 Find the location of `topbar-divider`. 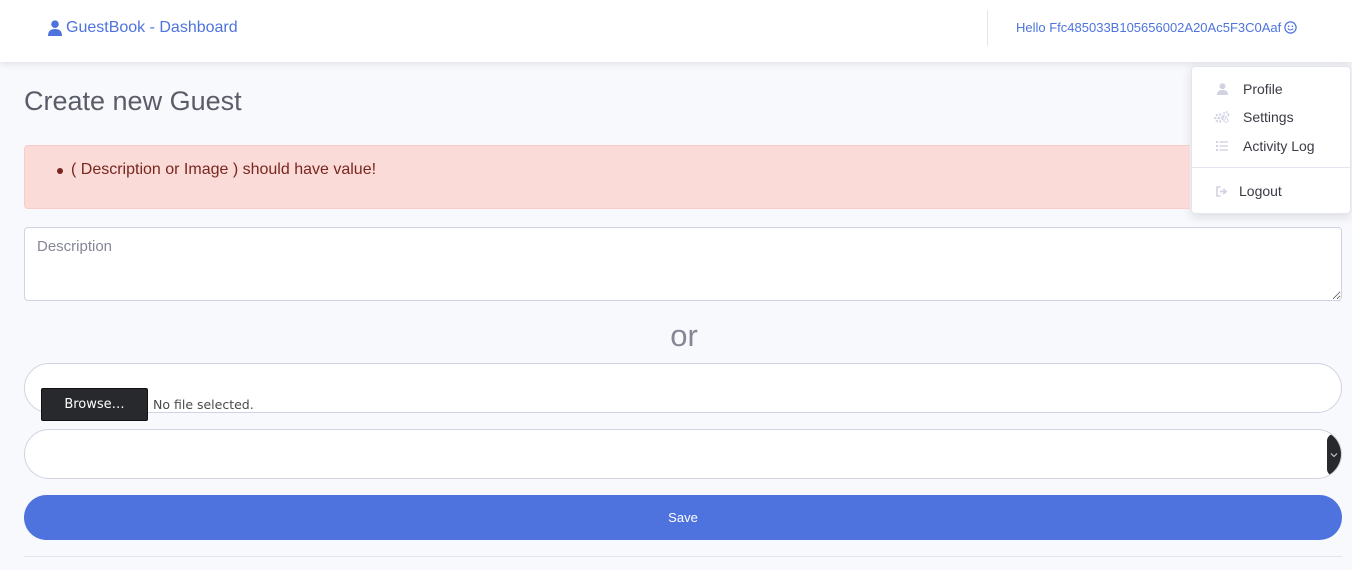

topbar-divider is located at coordinates (987, 28).